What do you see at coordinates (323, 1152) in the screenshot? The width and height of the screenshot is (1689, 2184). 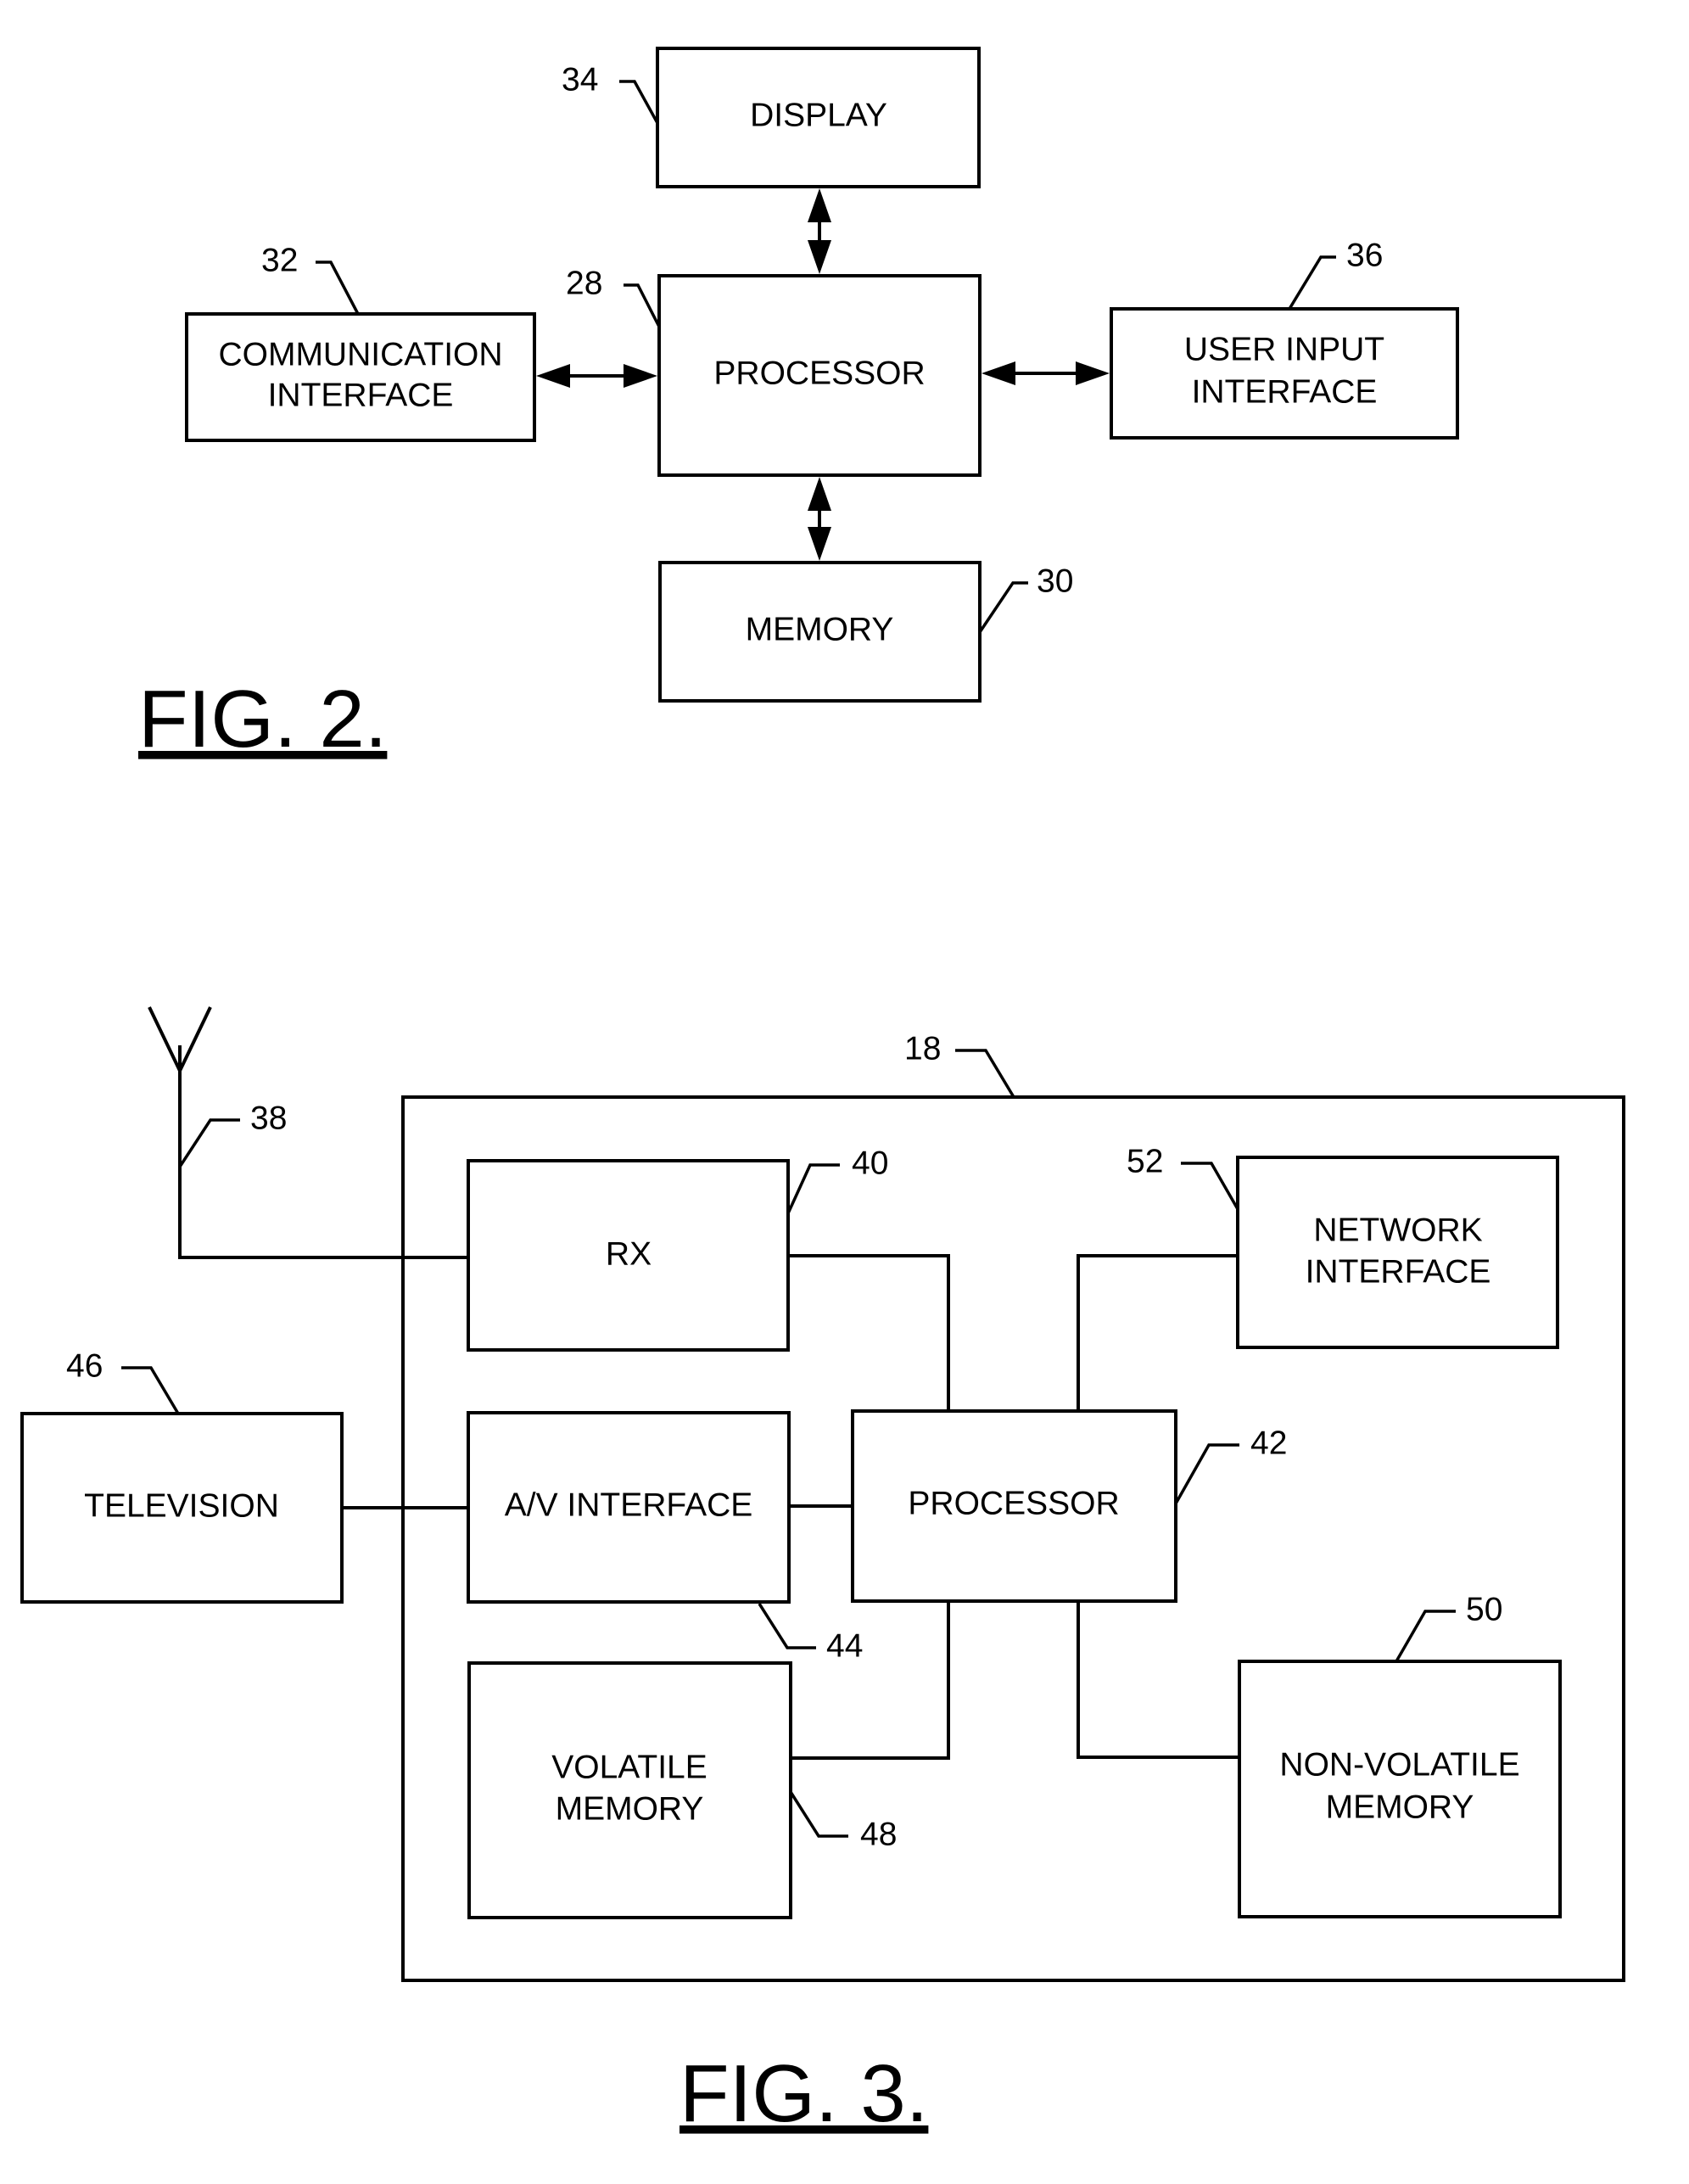 I see `fig3-antenna-feed-line` at bounding box center [323, 1152].